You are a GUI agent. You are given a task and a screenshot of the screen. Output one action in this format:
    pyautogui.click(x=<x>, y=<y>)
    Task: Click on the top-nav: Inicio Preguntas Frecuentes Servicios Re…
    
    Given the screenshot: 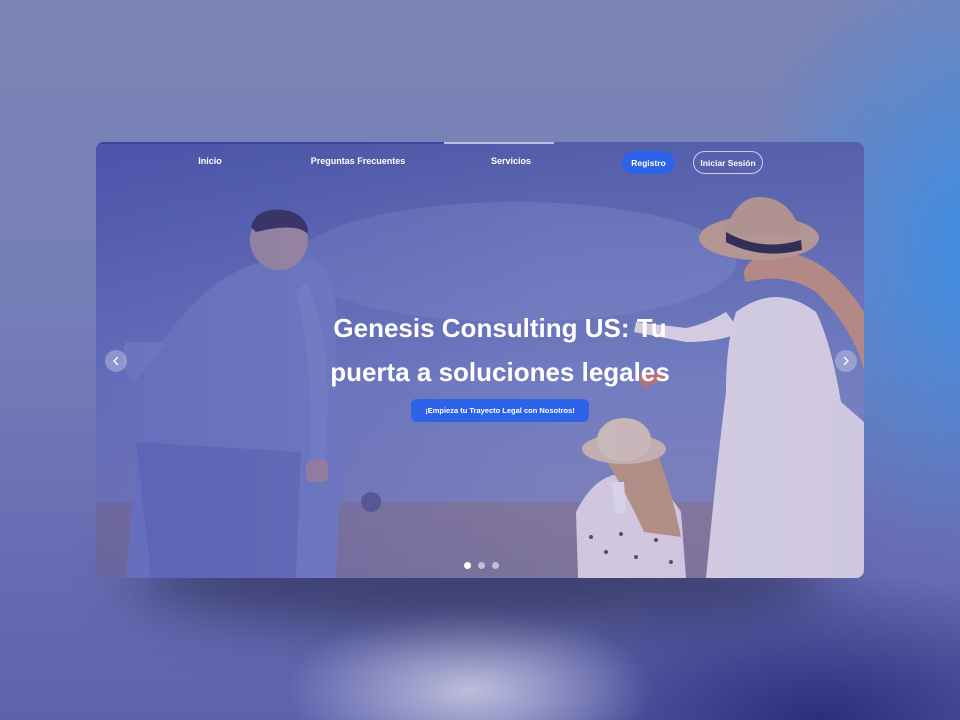 What is the action you would take?
    pyautogui.click(x=480, y=163)
    